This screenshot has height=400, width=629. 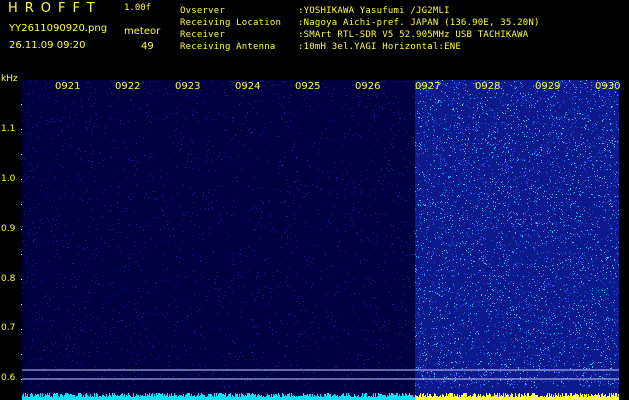 What do you see at coordinates (379, 47) in the screenshot?
I see `info-value: :10mH 3el.YAGI Horizontal:ENE` at bounding box center [379, 47].